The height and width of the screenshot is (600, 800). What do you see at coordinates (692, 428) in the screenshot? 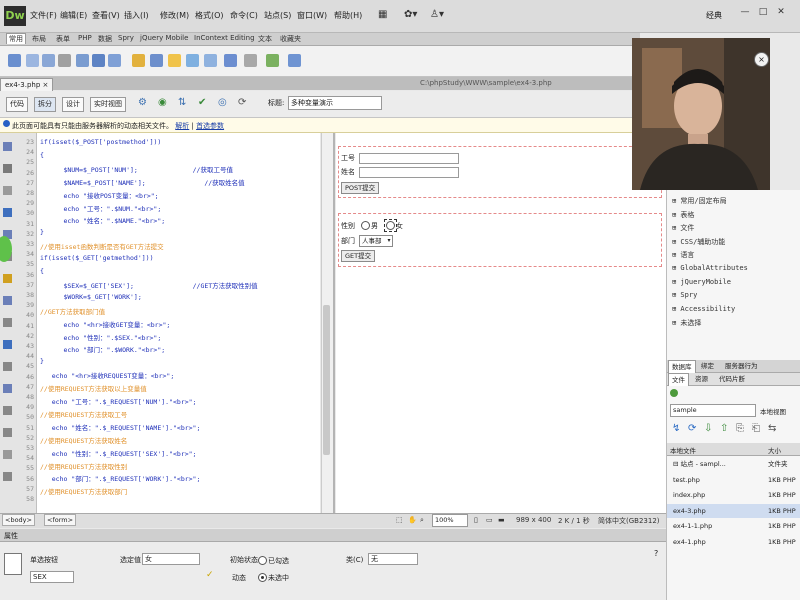
I see `refresh-files-icon: ⟳` at bounding box center [692, 428].